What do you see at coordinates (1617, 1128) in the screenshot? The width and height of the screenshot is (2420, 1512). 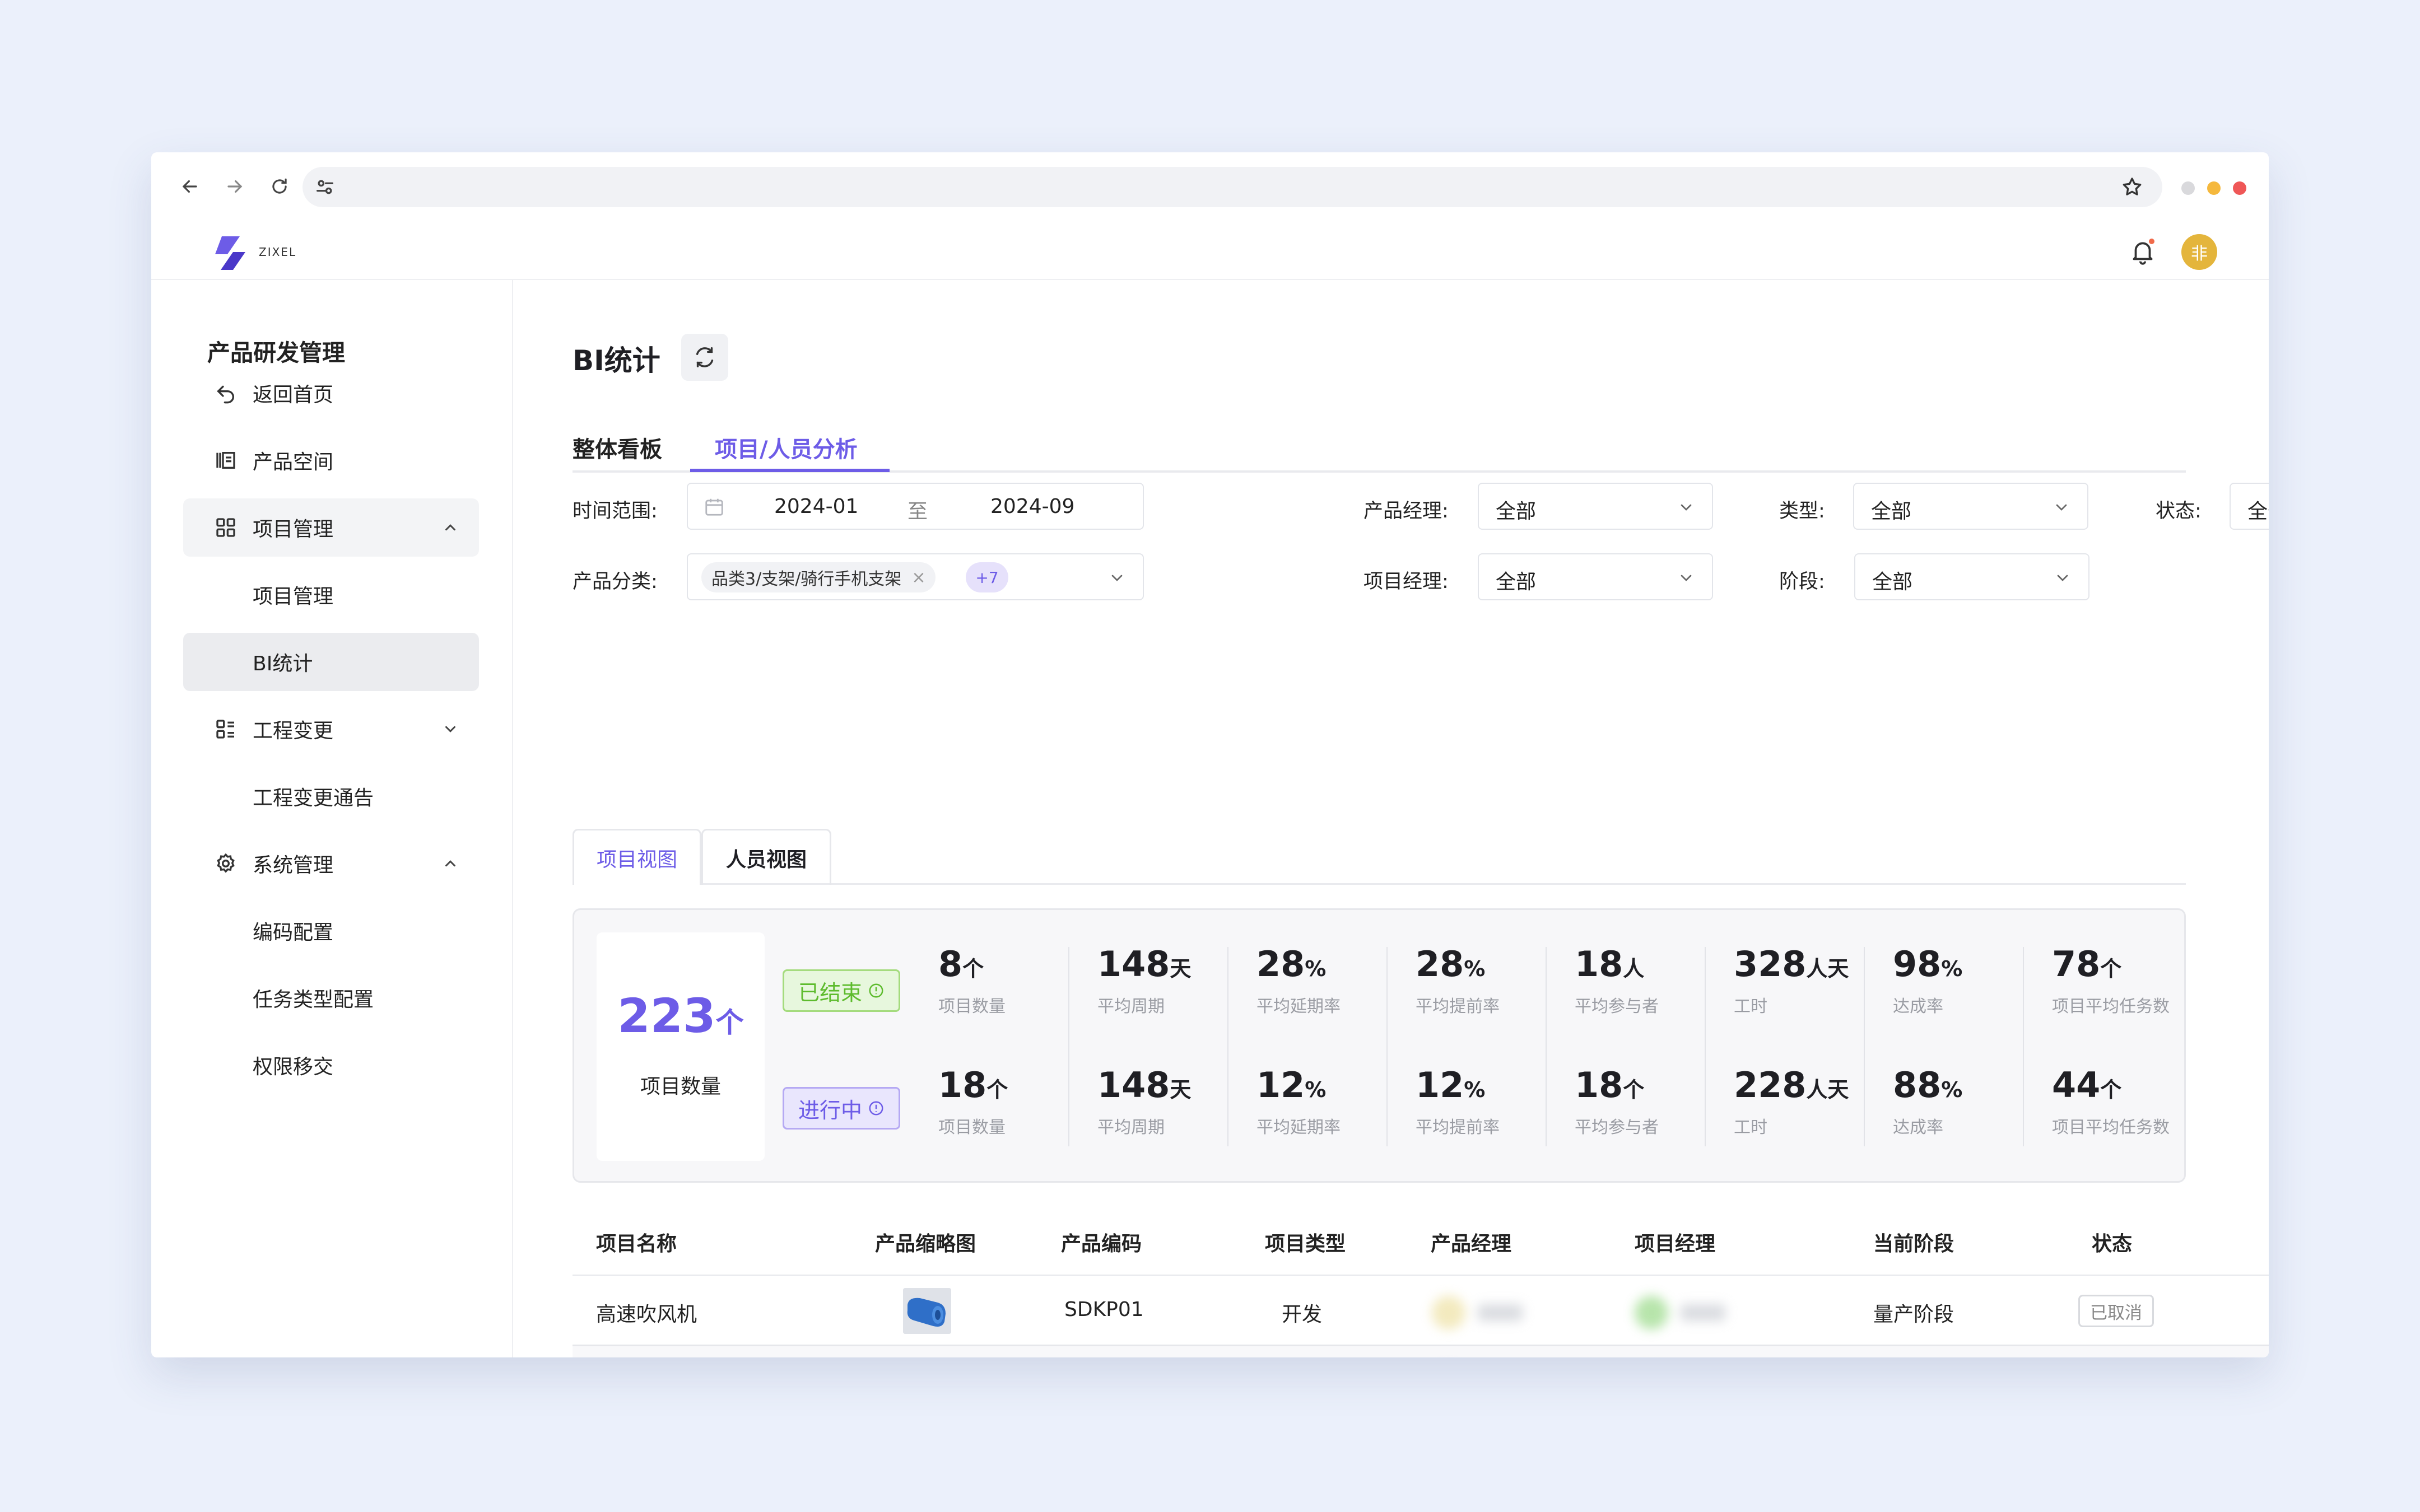 I see `stat-label: 平均参与者` at bounding box center [1617, 1128].